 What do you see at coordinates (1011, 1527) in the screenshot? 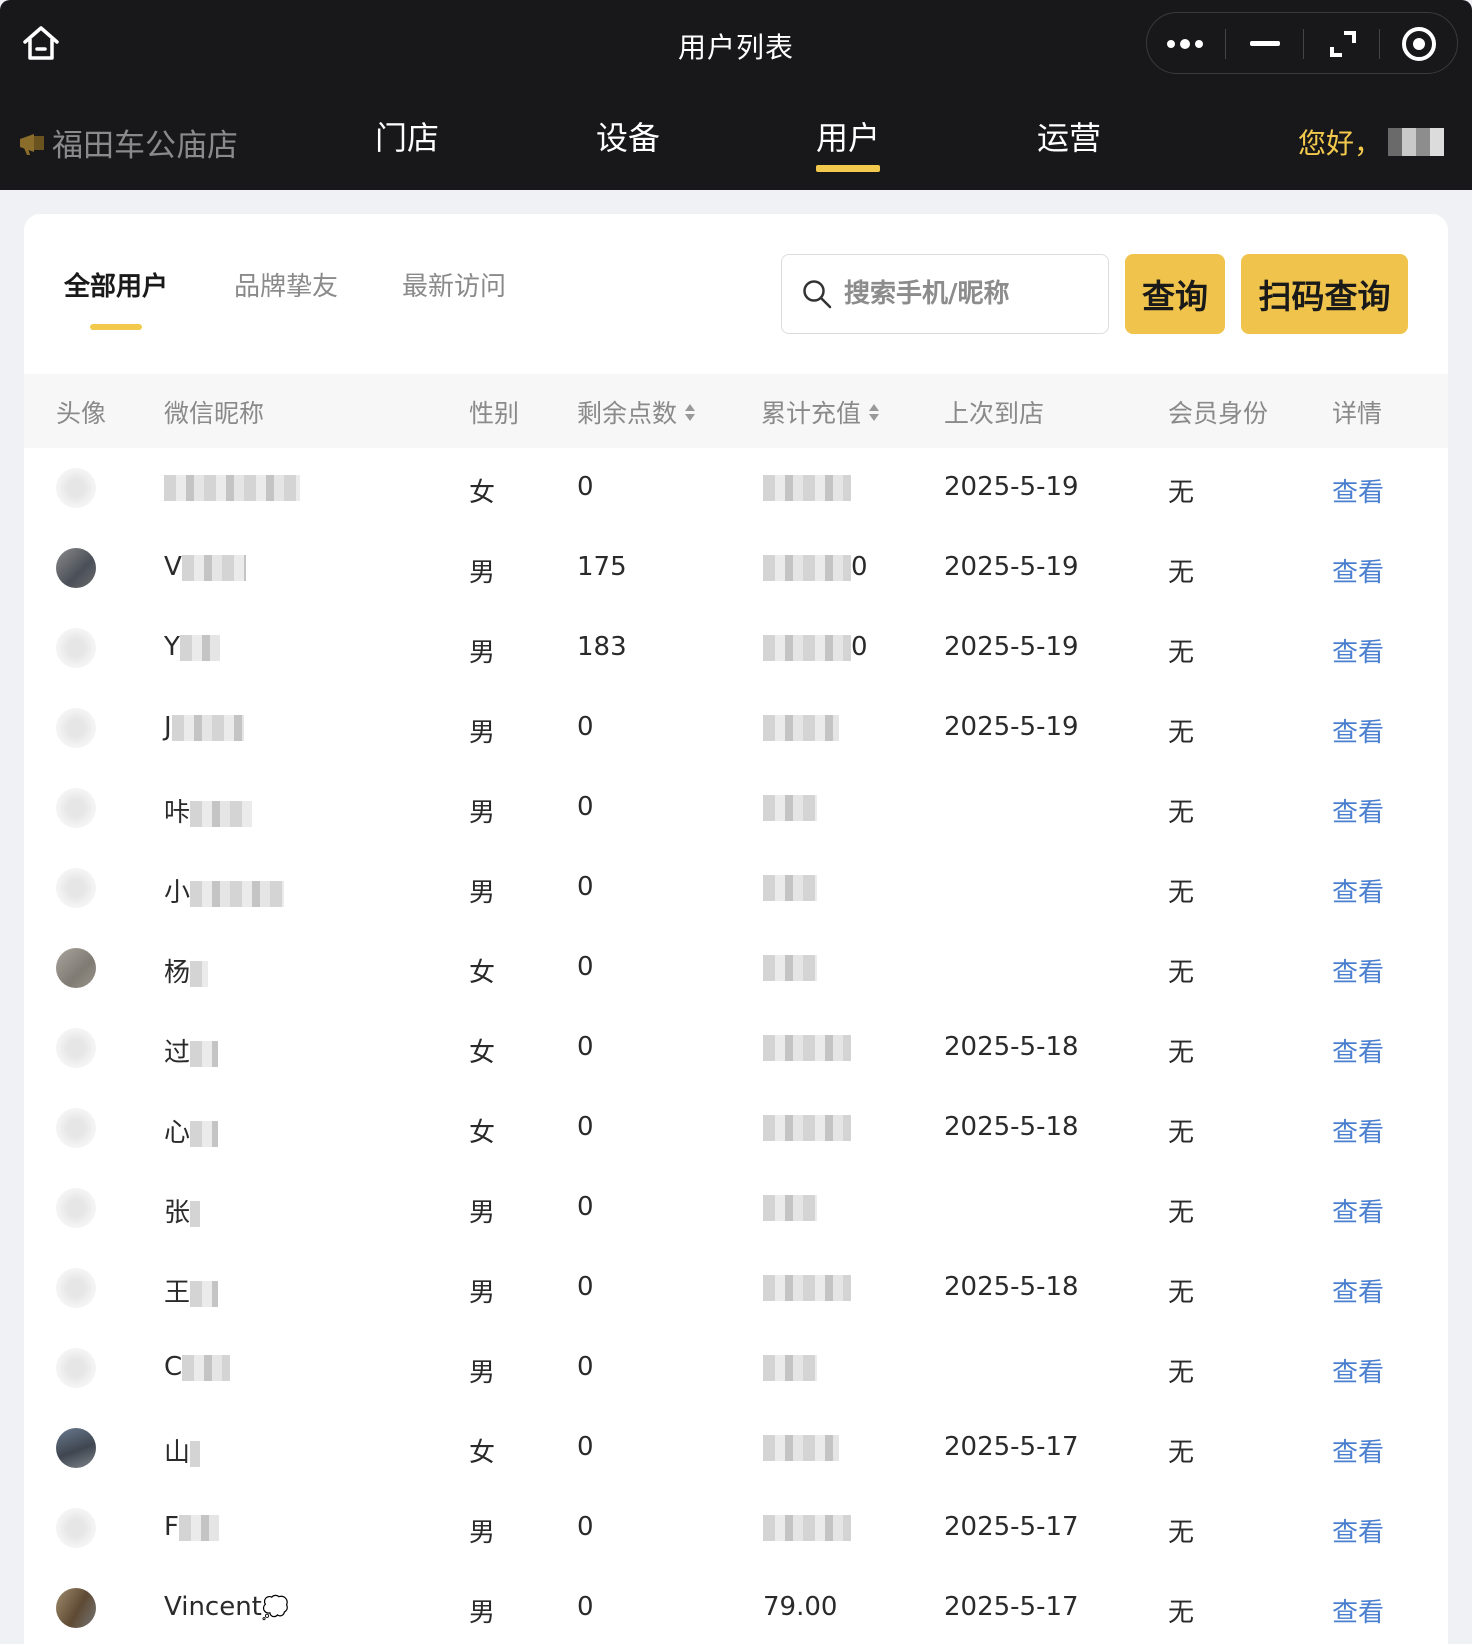
I see `last-visit-cell: 2025-5-17` at bounding box center [1011, 1527].